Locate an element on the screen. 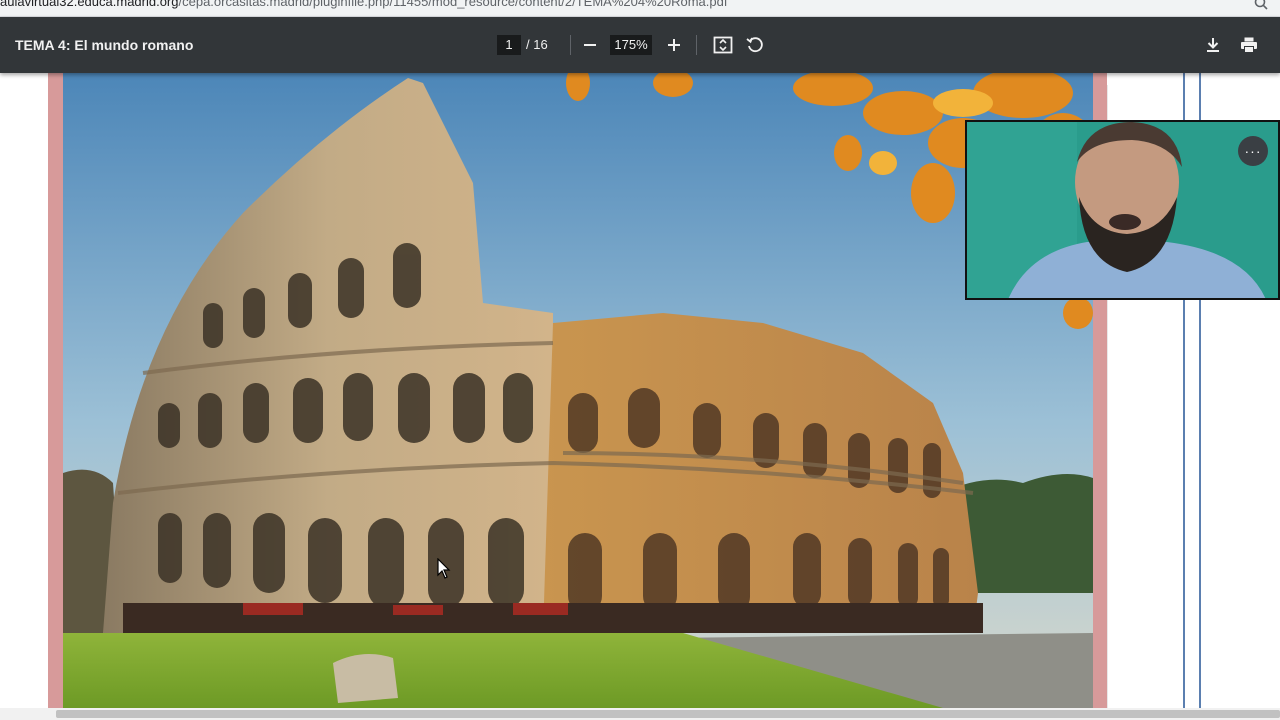 Image resolution: width=1280 pixels, height=720 pixels. zoom-in-button is located at coordinates (674, 45).